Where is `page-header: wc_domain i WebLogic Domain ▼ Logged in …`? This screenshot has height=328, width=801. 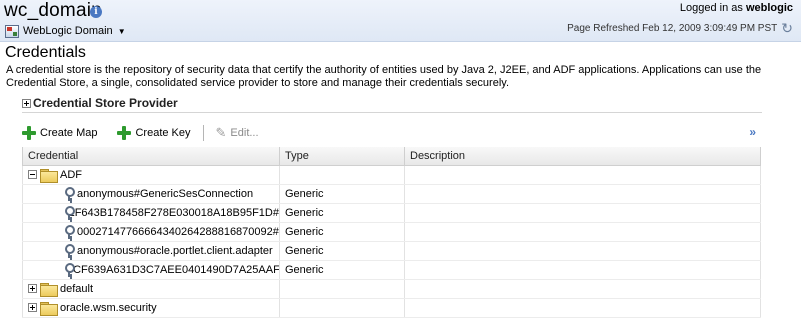
page-header: wc_domain i WebLogic Domain ▼ Logged in … is located at coordinates (400, 21).